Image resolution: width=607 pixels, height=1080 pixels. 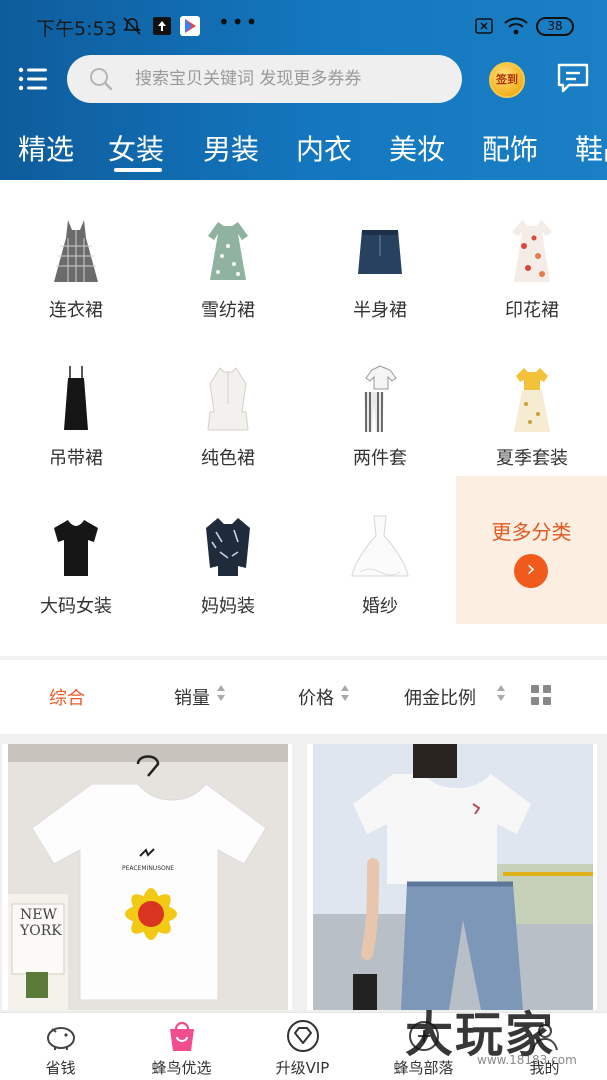 I want to click on nav-label: 升级VIP, so click(x=302, y=1068).